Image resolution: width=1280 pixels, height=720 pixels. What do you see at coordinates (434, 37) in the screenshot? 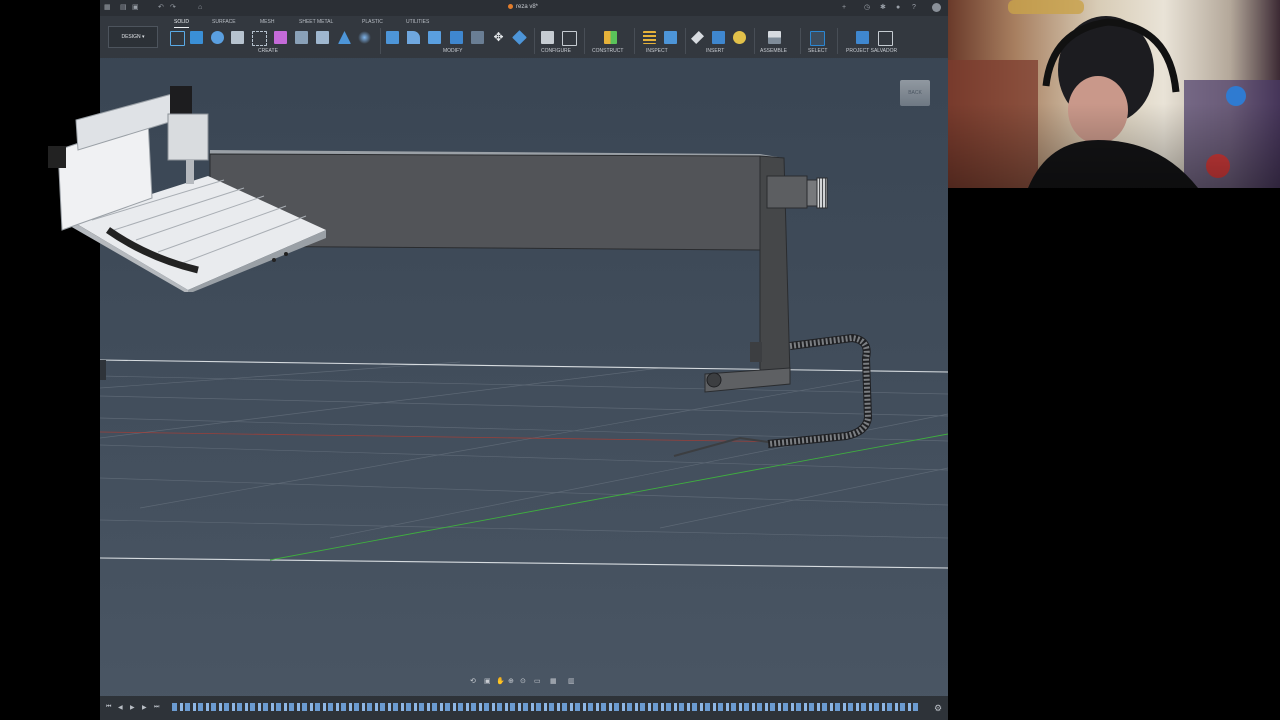
I see `chamfer-icon` at bounding box center [434, 37].